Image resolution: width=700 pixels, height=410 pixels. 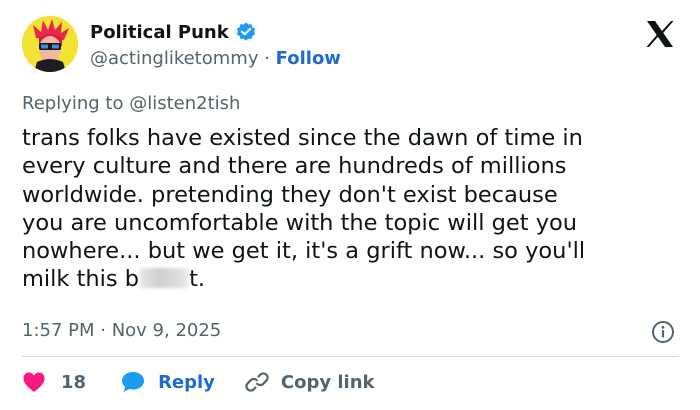 I want to click on replying-to-line: Replying to @listen2tish, so click(x=131, y=103).